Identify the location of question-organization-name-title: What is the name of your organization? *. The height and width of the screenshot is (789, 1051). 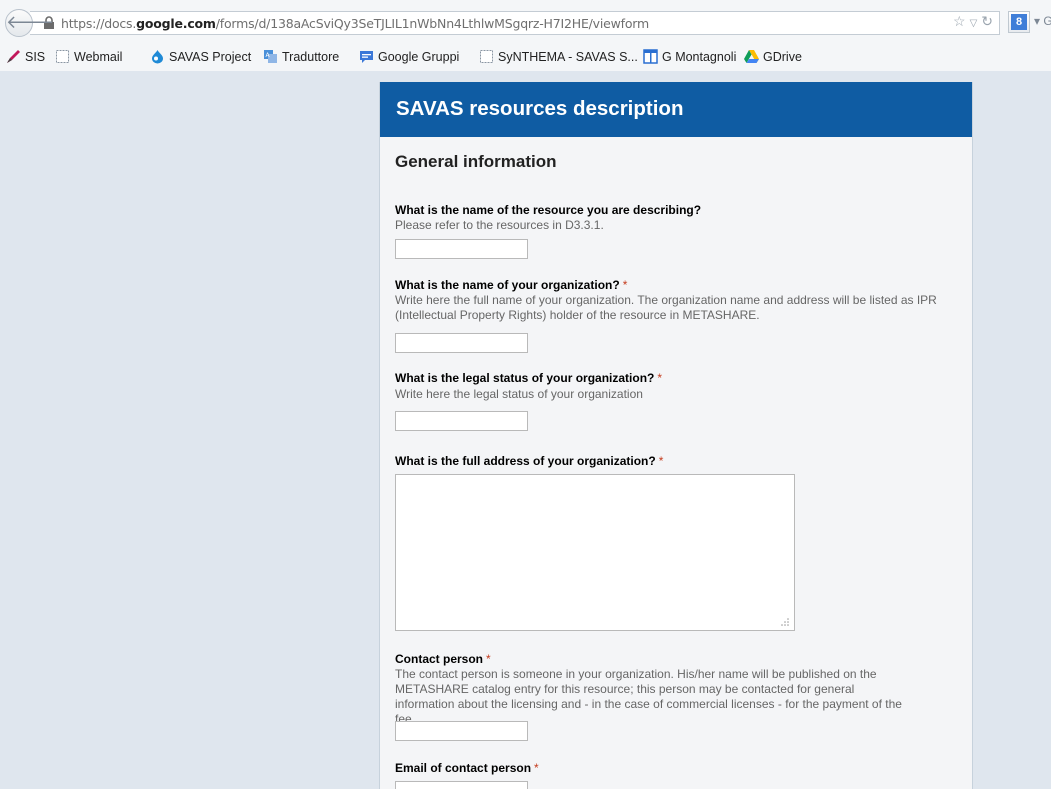
(511, 285).